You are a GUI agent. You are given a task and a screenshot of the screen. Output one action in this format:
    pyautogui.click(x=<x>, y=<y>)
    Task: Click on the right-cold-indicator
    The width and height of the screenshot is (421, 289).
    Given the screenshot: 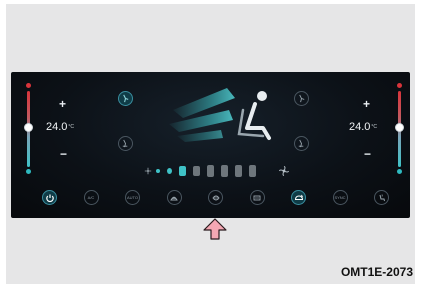 What is the action you would take?
    pyautogui.click(x=399, y=171)
    